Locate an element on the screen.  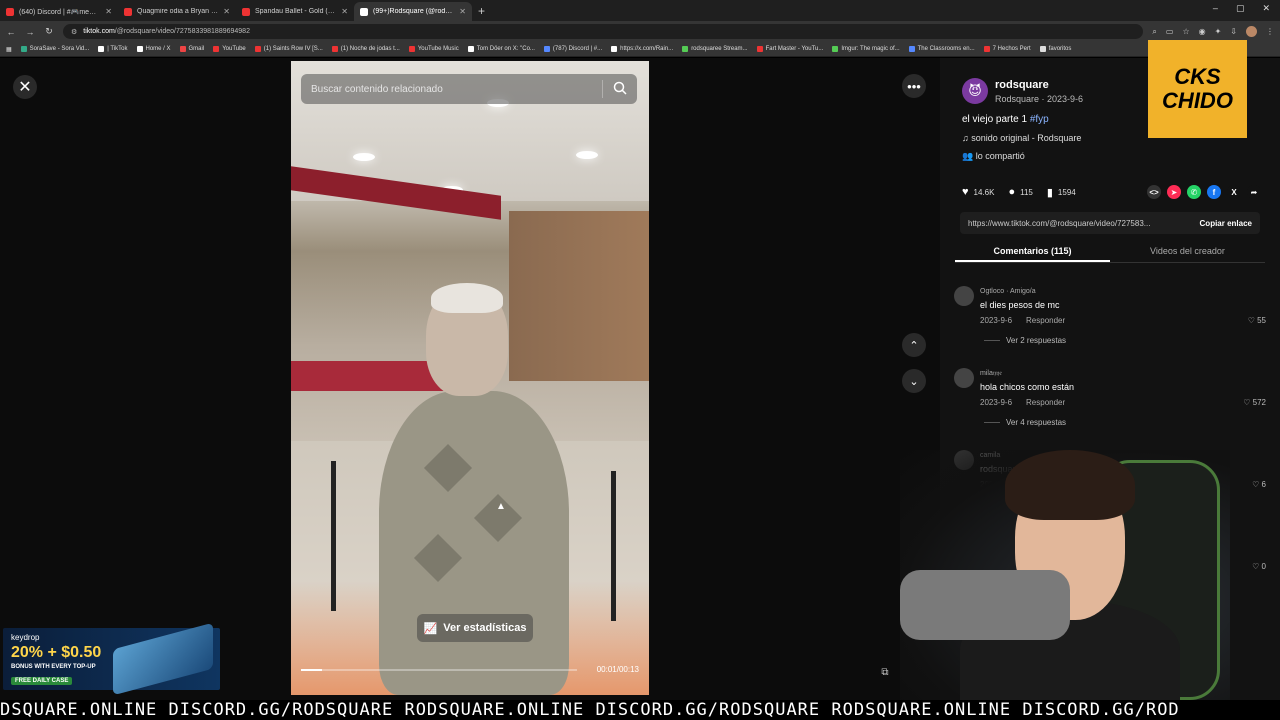
previous-video-button: ⌃ is located at coordinates (914, 345).